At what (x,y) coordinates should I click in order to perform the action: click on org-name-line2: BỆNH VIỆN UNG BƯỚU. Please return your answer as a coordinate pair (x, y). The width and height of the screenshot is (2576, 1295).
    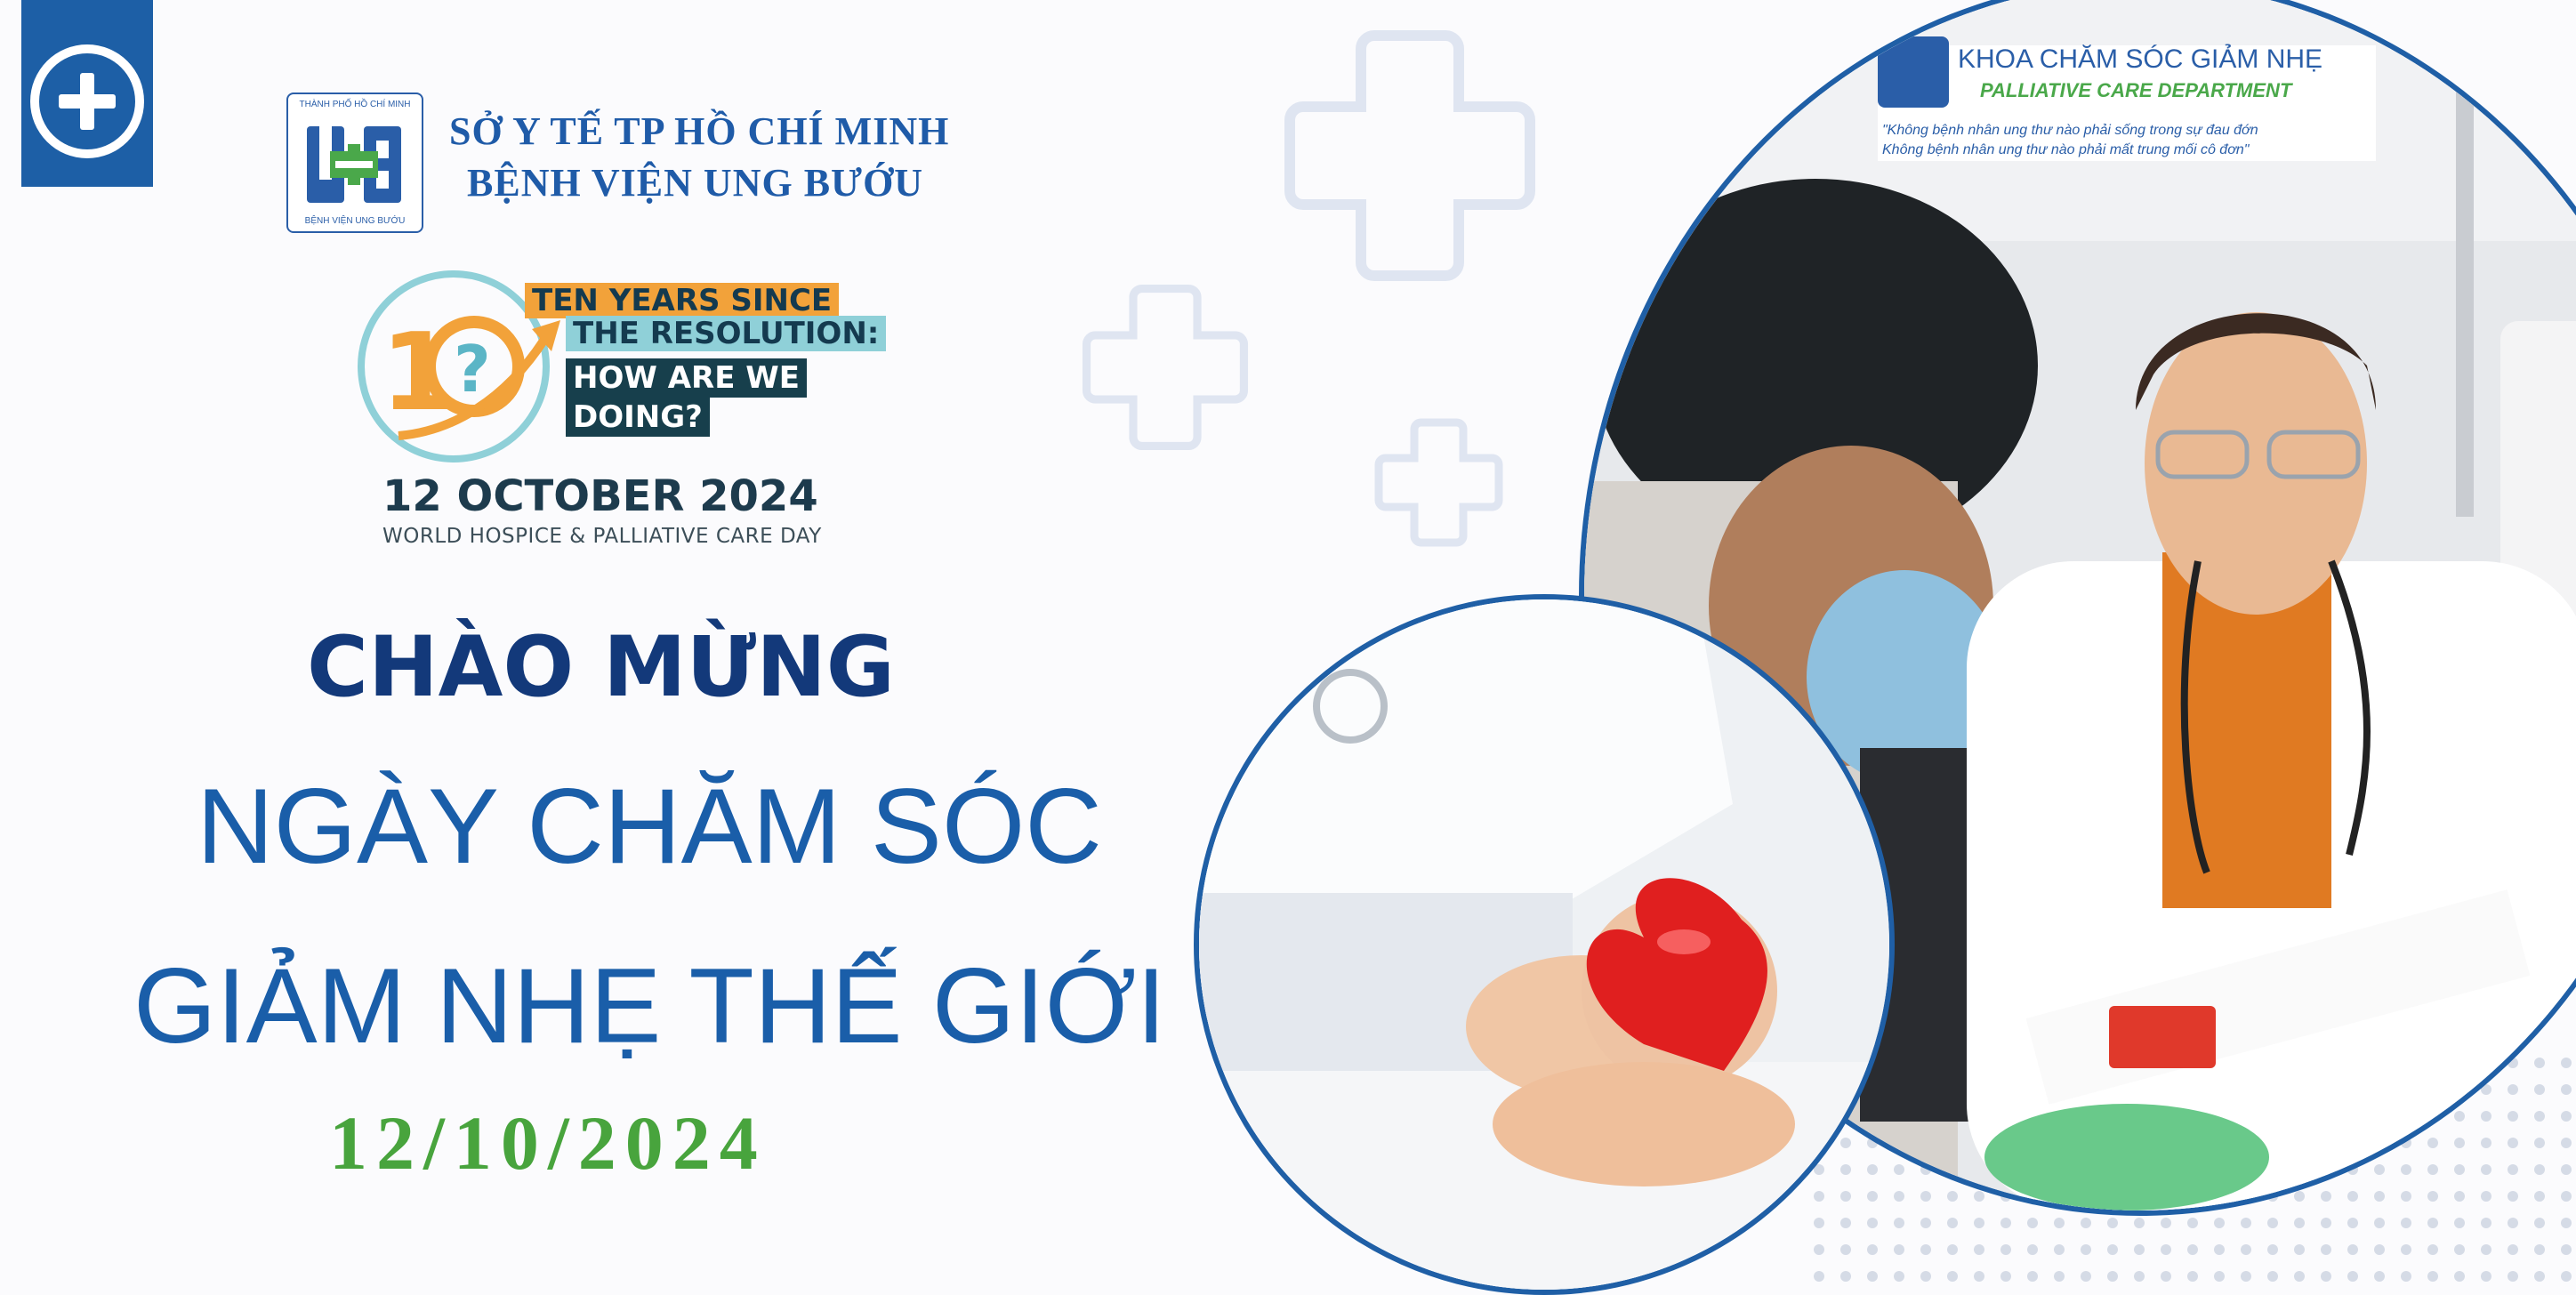
    Looking at the image, I should click on (695, 183).